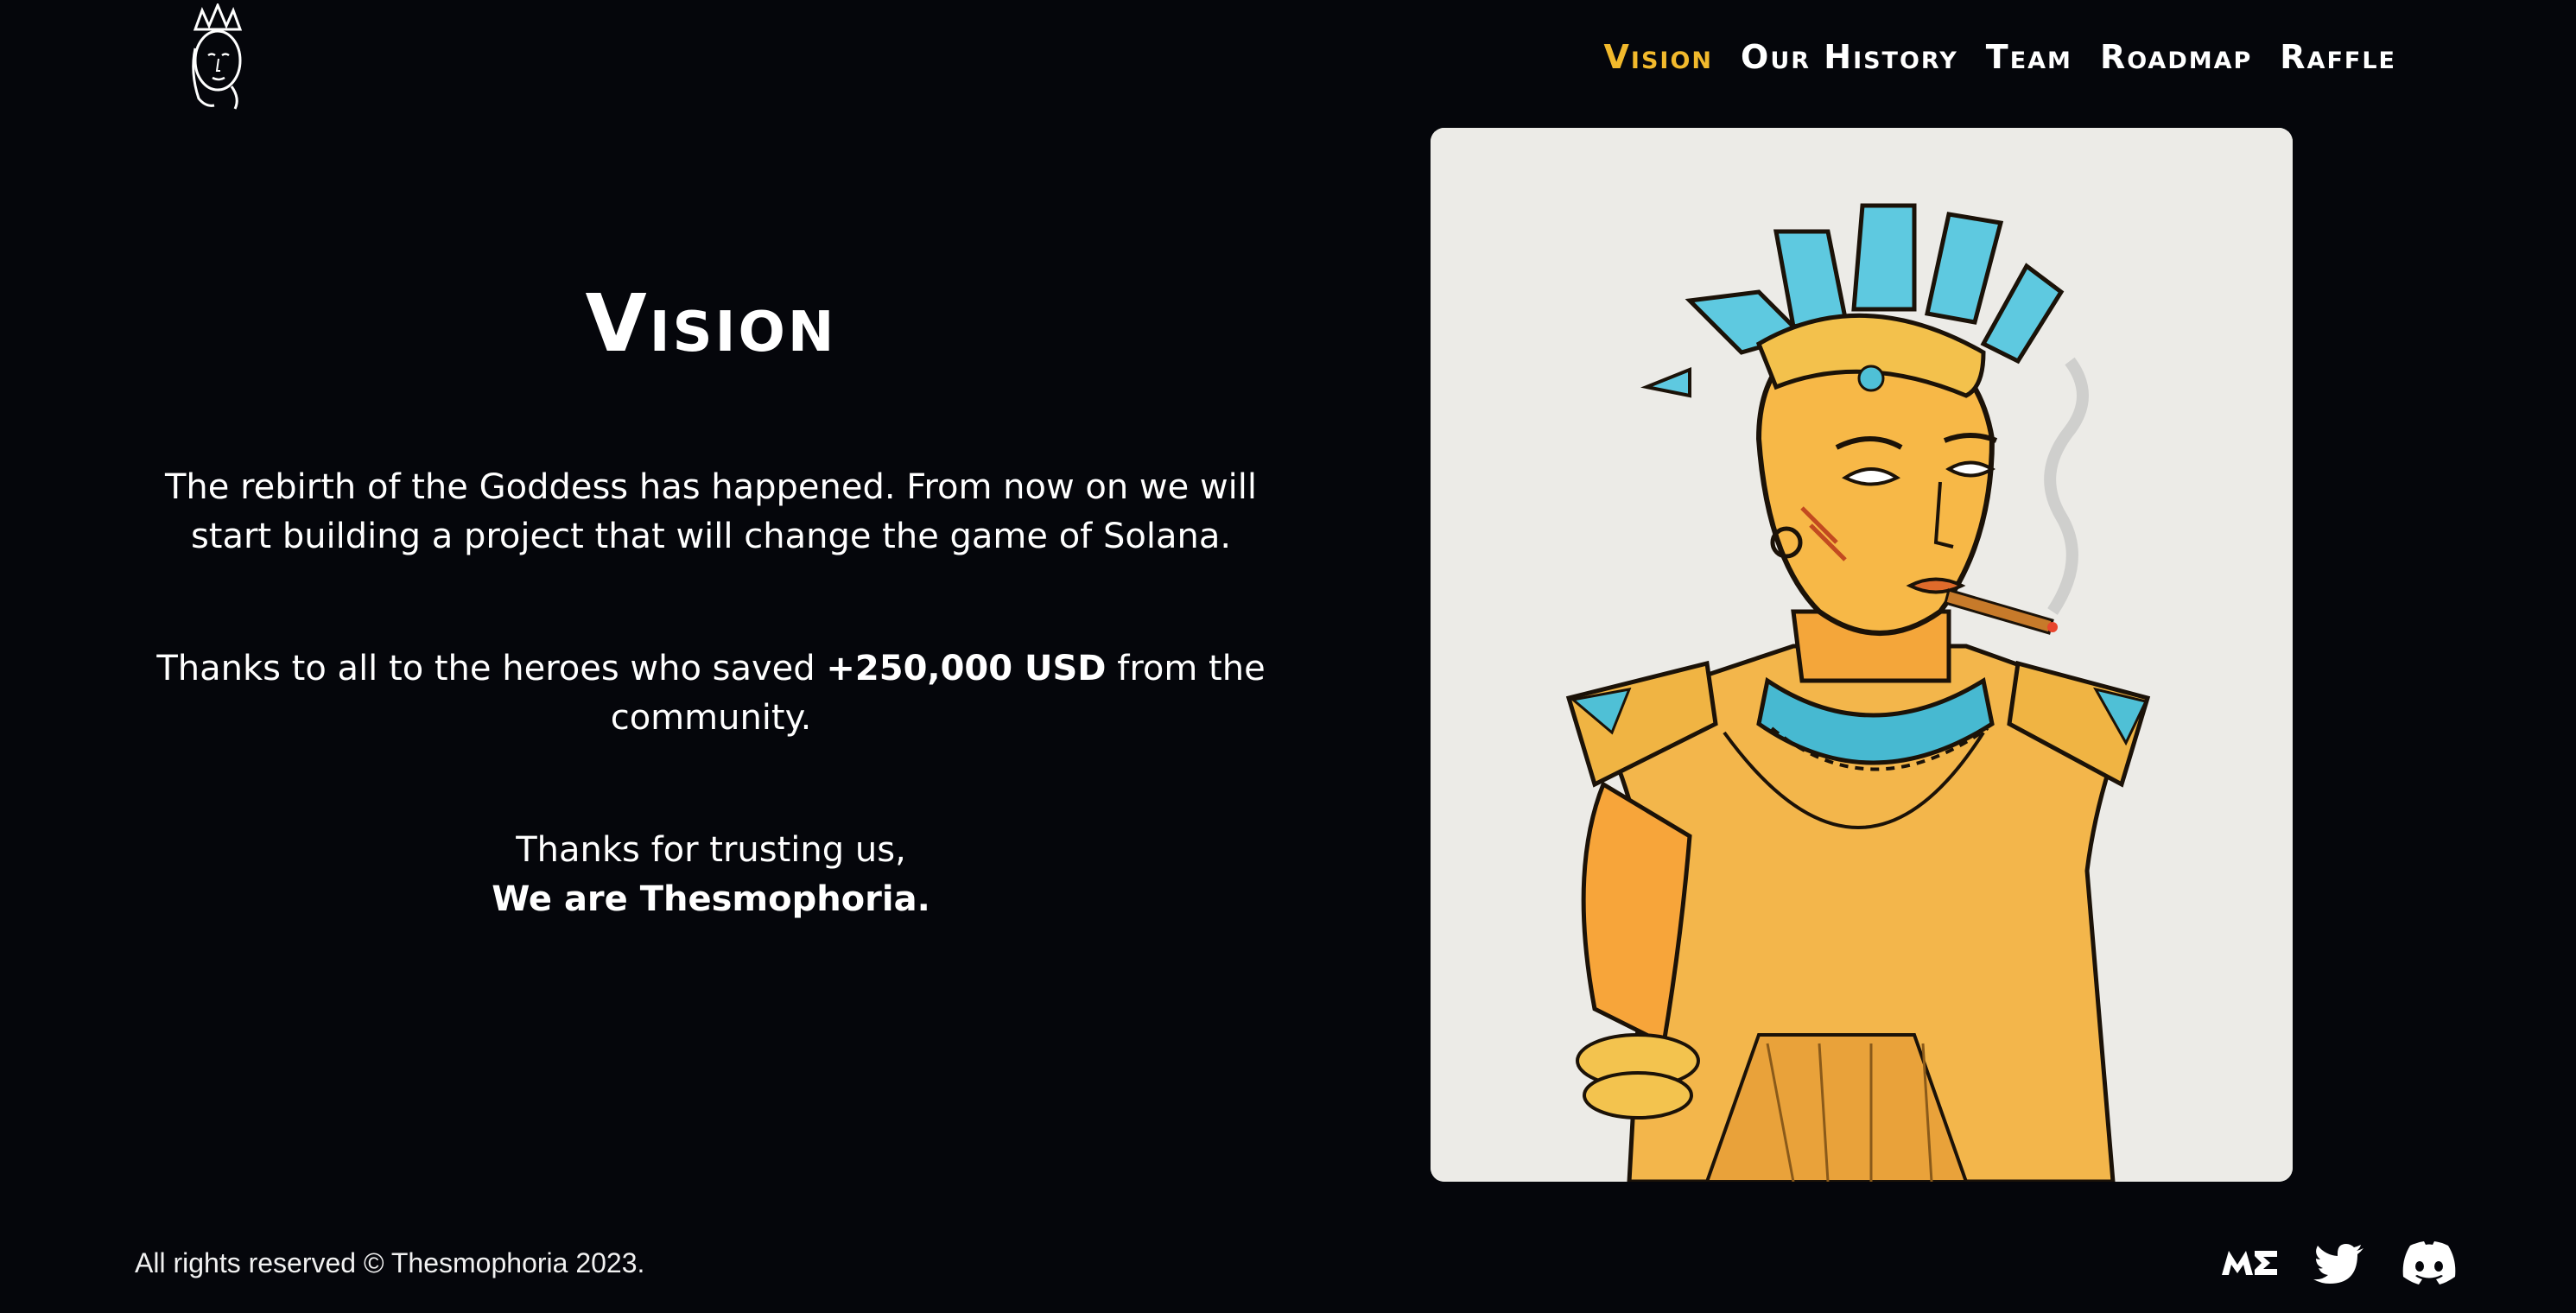 The width and height of the screenshot is (2576, 1313). Describe the element at coordinates (2249, 1262) in the screenshot. I see `magic-eden-icon` at that location.